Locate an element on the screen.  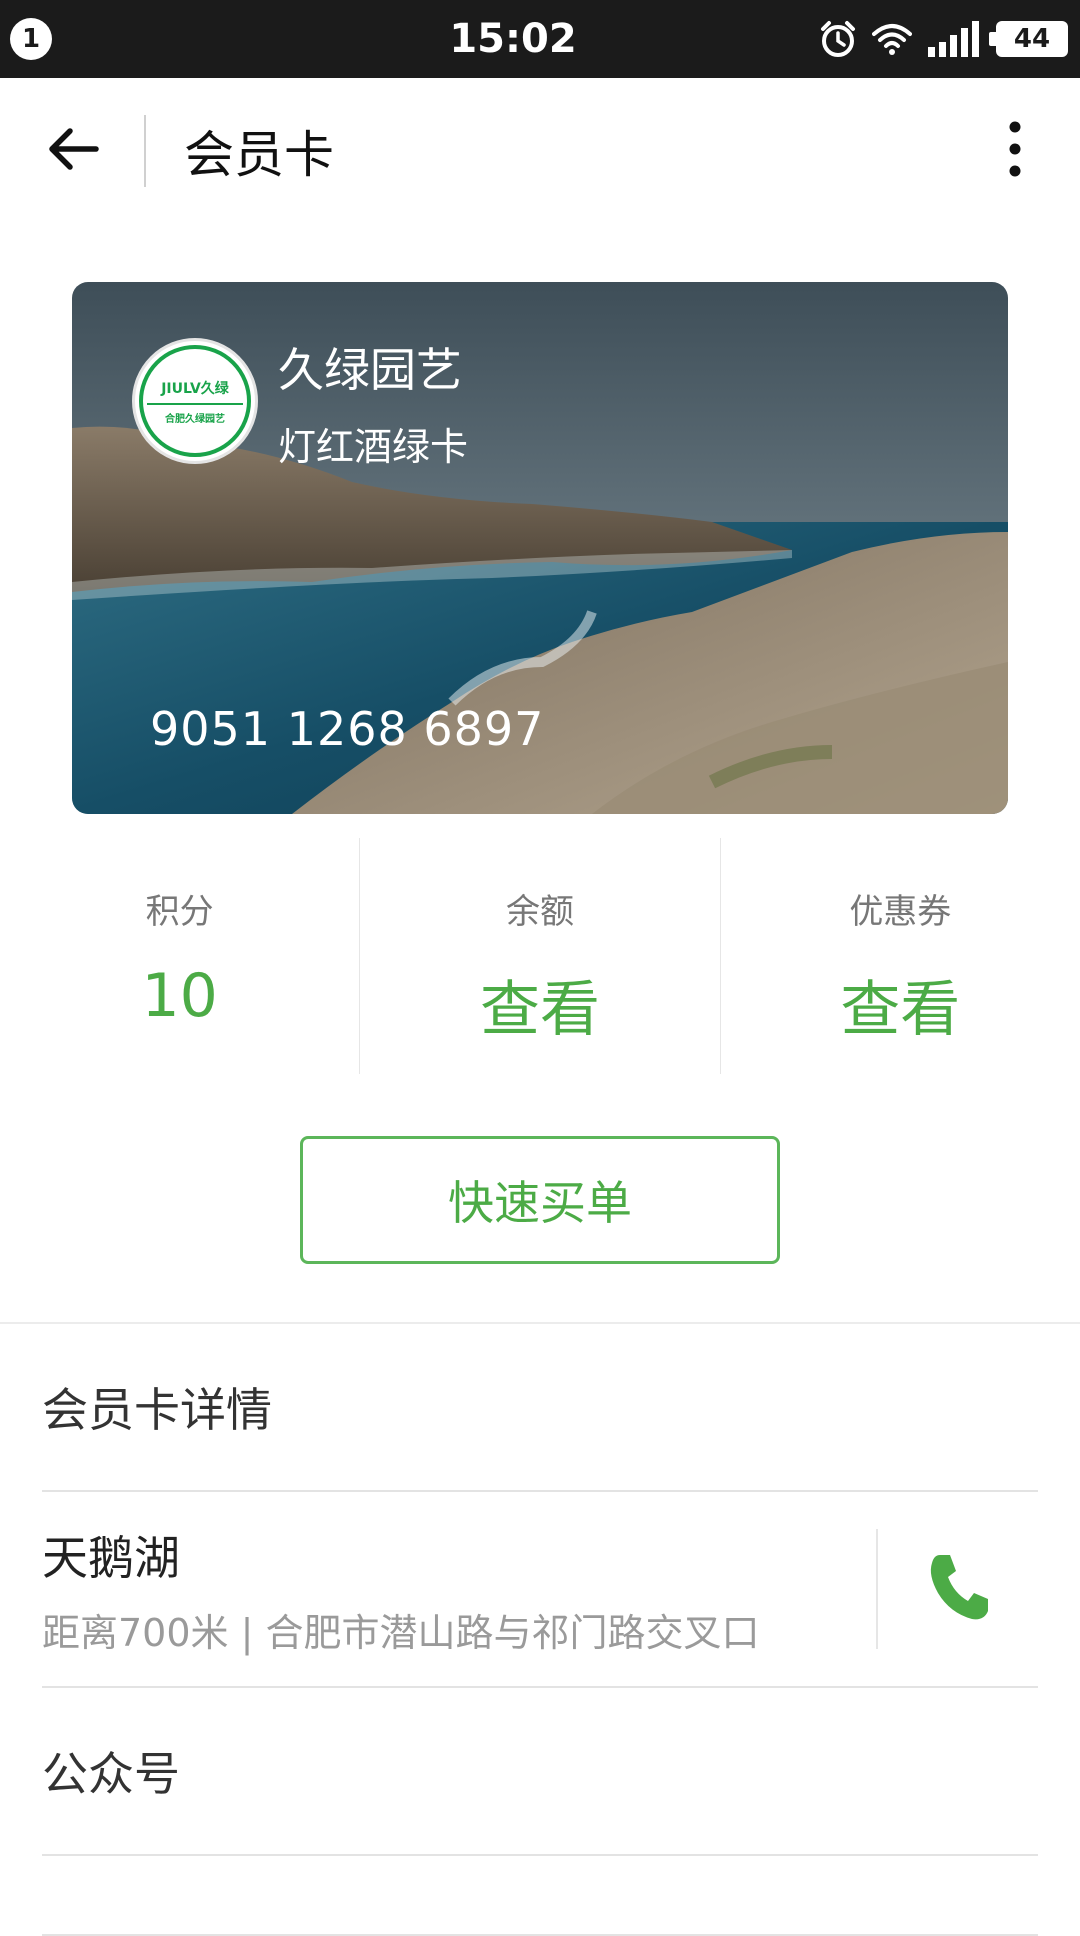
phone-icon is located at coordinates (958, 1589).